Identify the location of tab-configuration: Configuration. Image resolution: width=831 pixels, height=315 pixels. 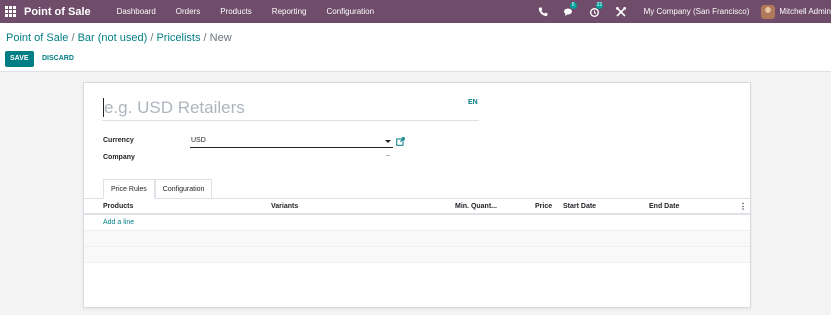
(183, 189).